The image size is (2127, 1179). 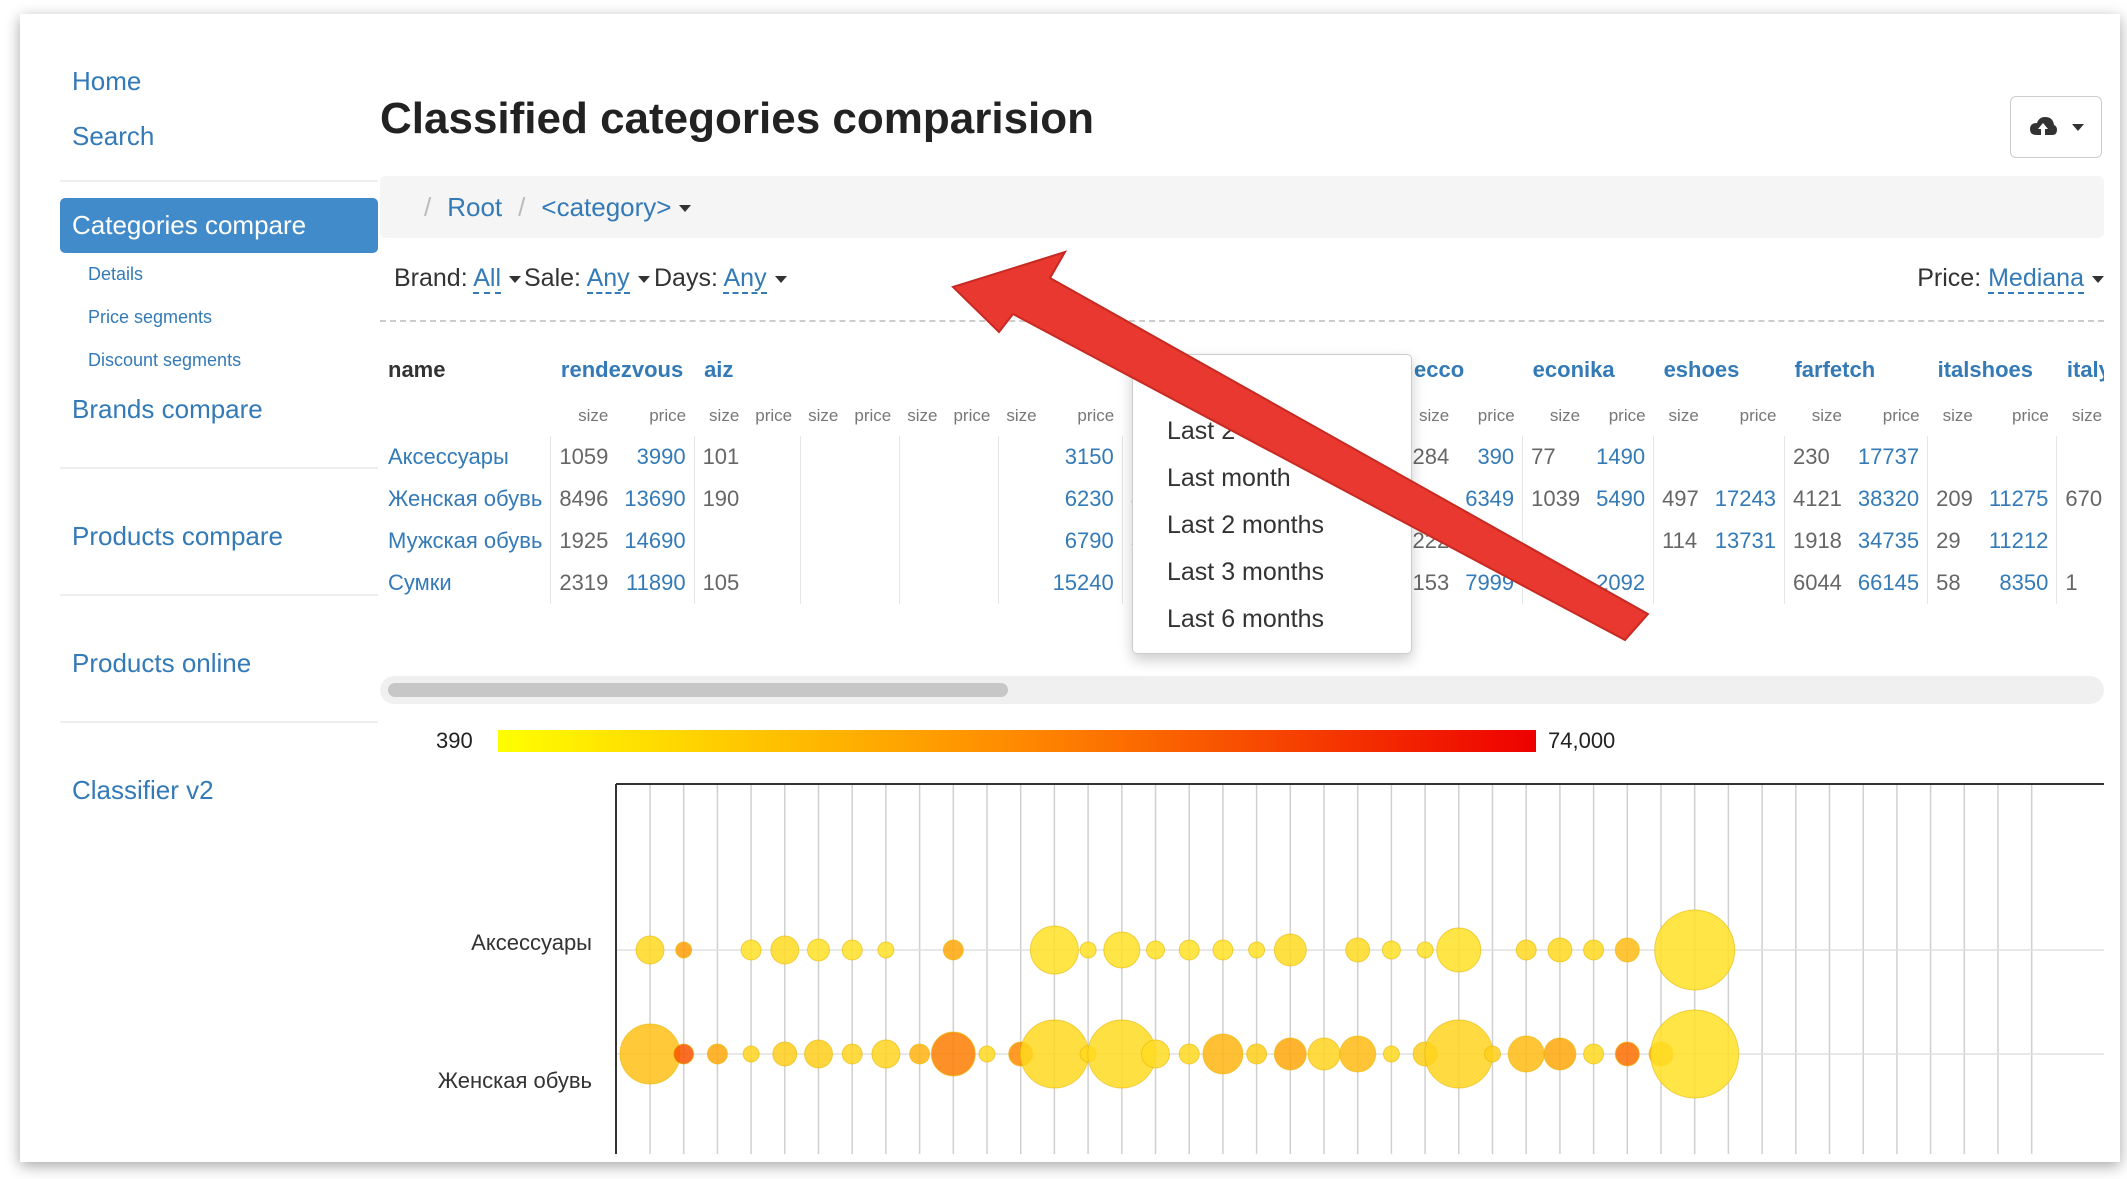 I want to click on y-label-accessories: Аксессуары, so click(x=531, y=942).